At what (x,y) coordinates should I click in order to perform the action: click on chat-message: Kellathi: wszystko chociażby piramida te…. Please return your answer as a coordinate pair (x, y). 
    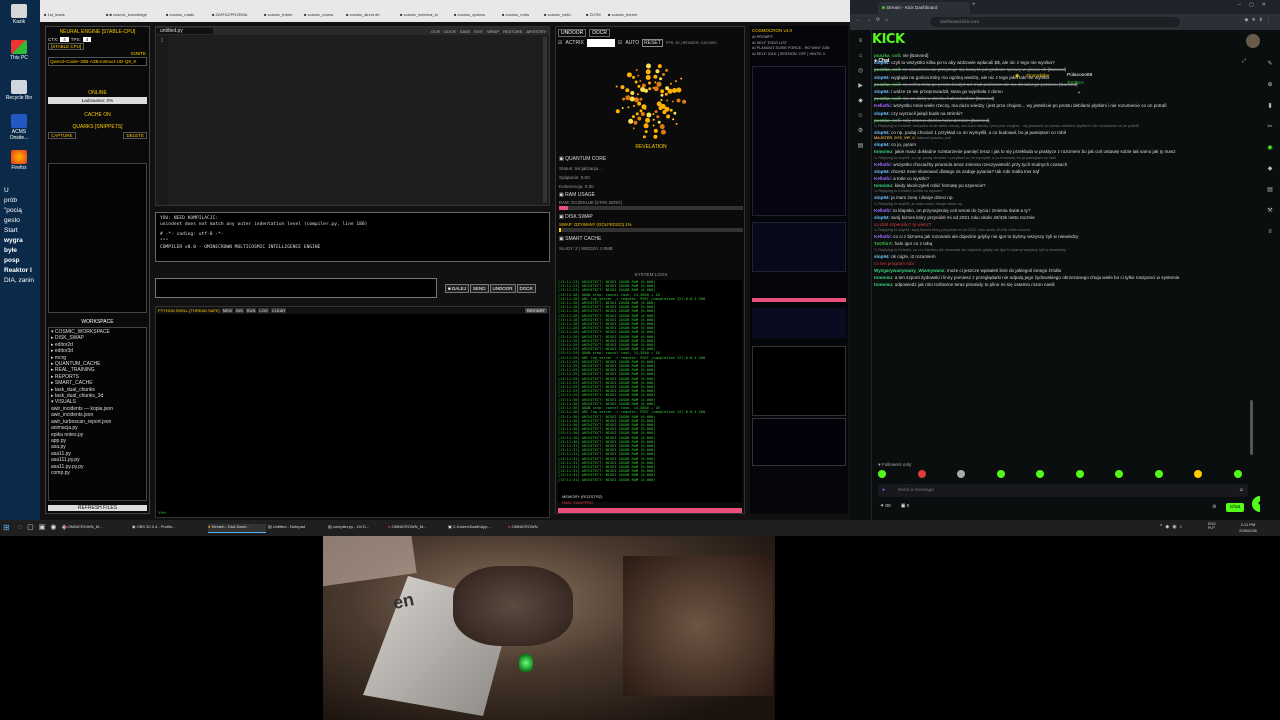
    Looking at the image, I should click on (1062, 164).